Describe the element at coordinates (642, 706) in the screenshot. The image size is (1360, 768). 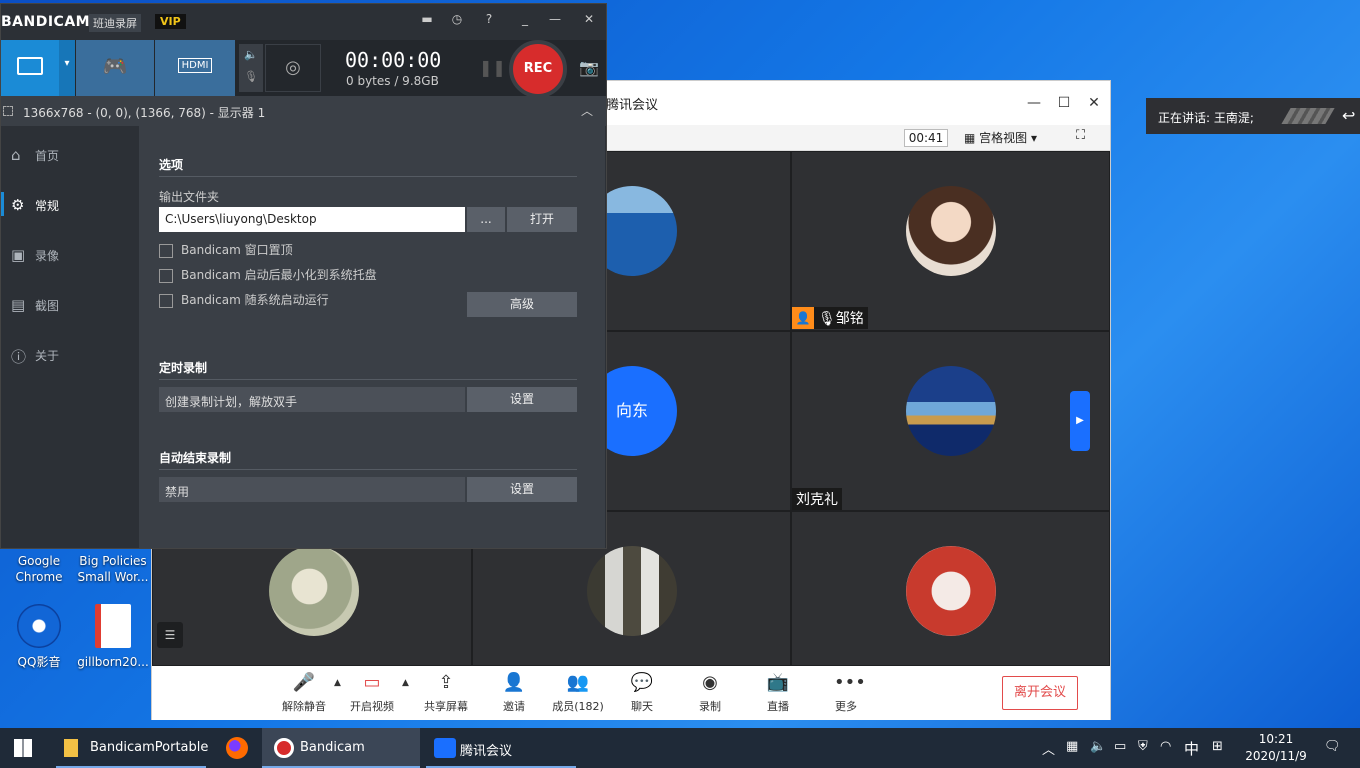
I see `chat-label: 聊天` at that location.